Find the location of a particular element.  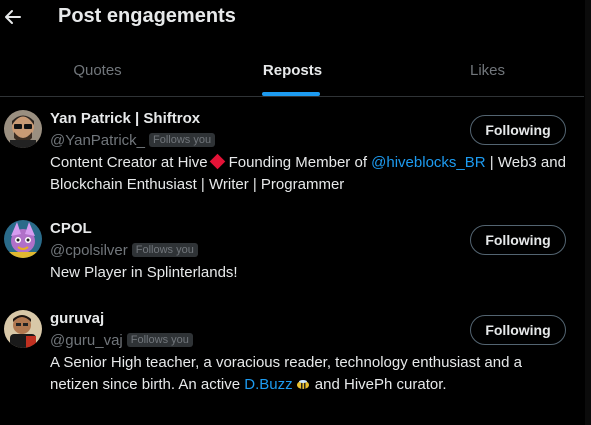

user-handle-row: @cpolsilver Follows you is located at coordinates (124, 250).